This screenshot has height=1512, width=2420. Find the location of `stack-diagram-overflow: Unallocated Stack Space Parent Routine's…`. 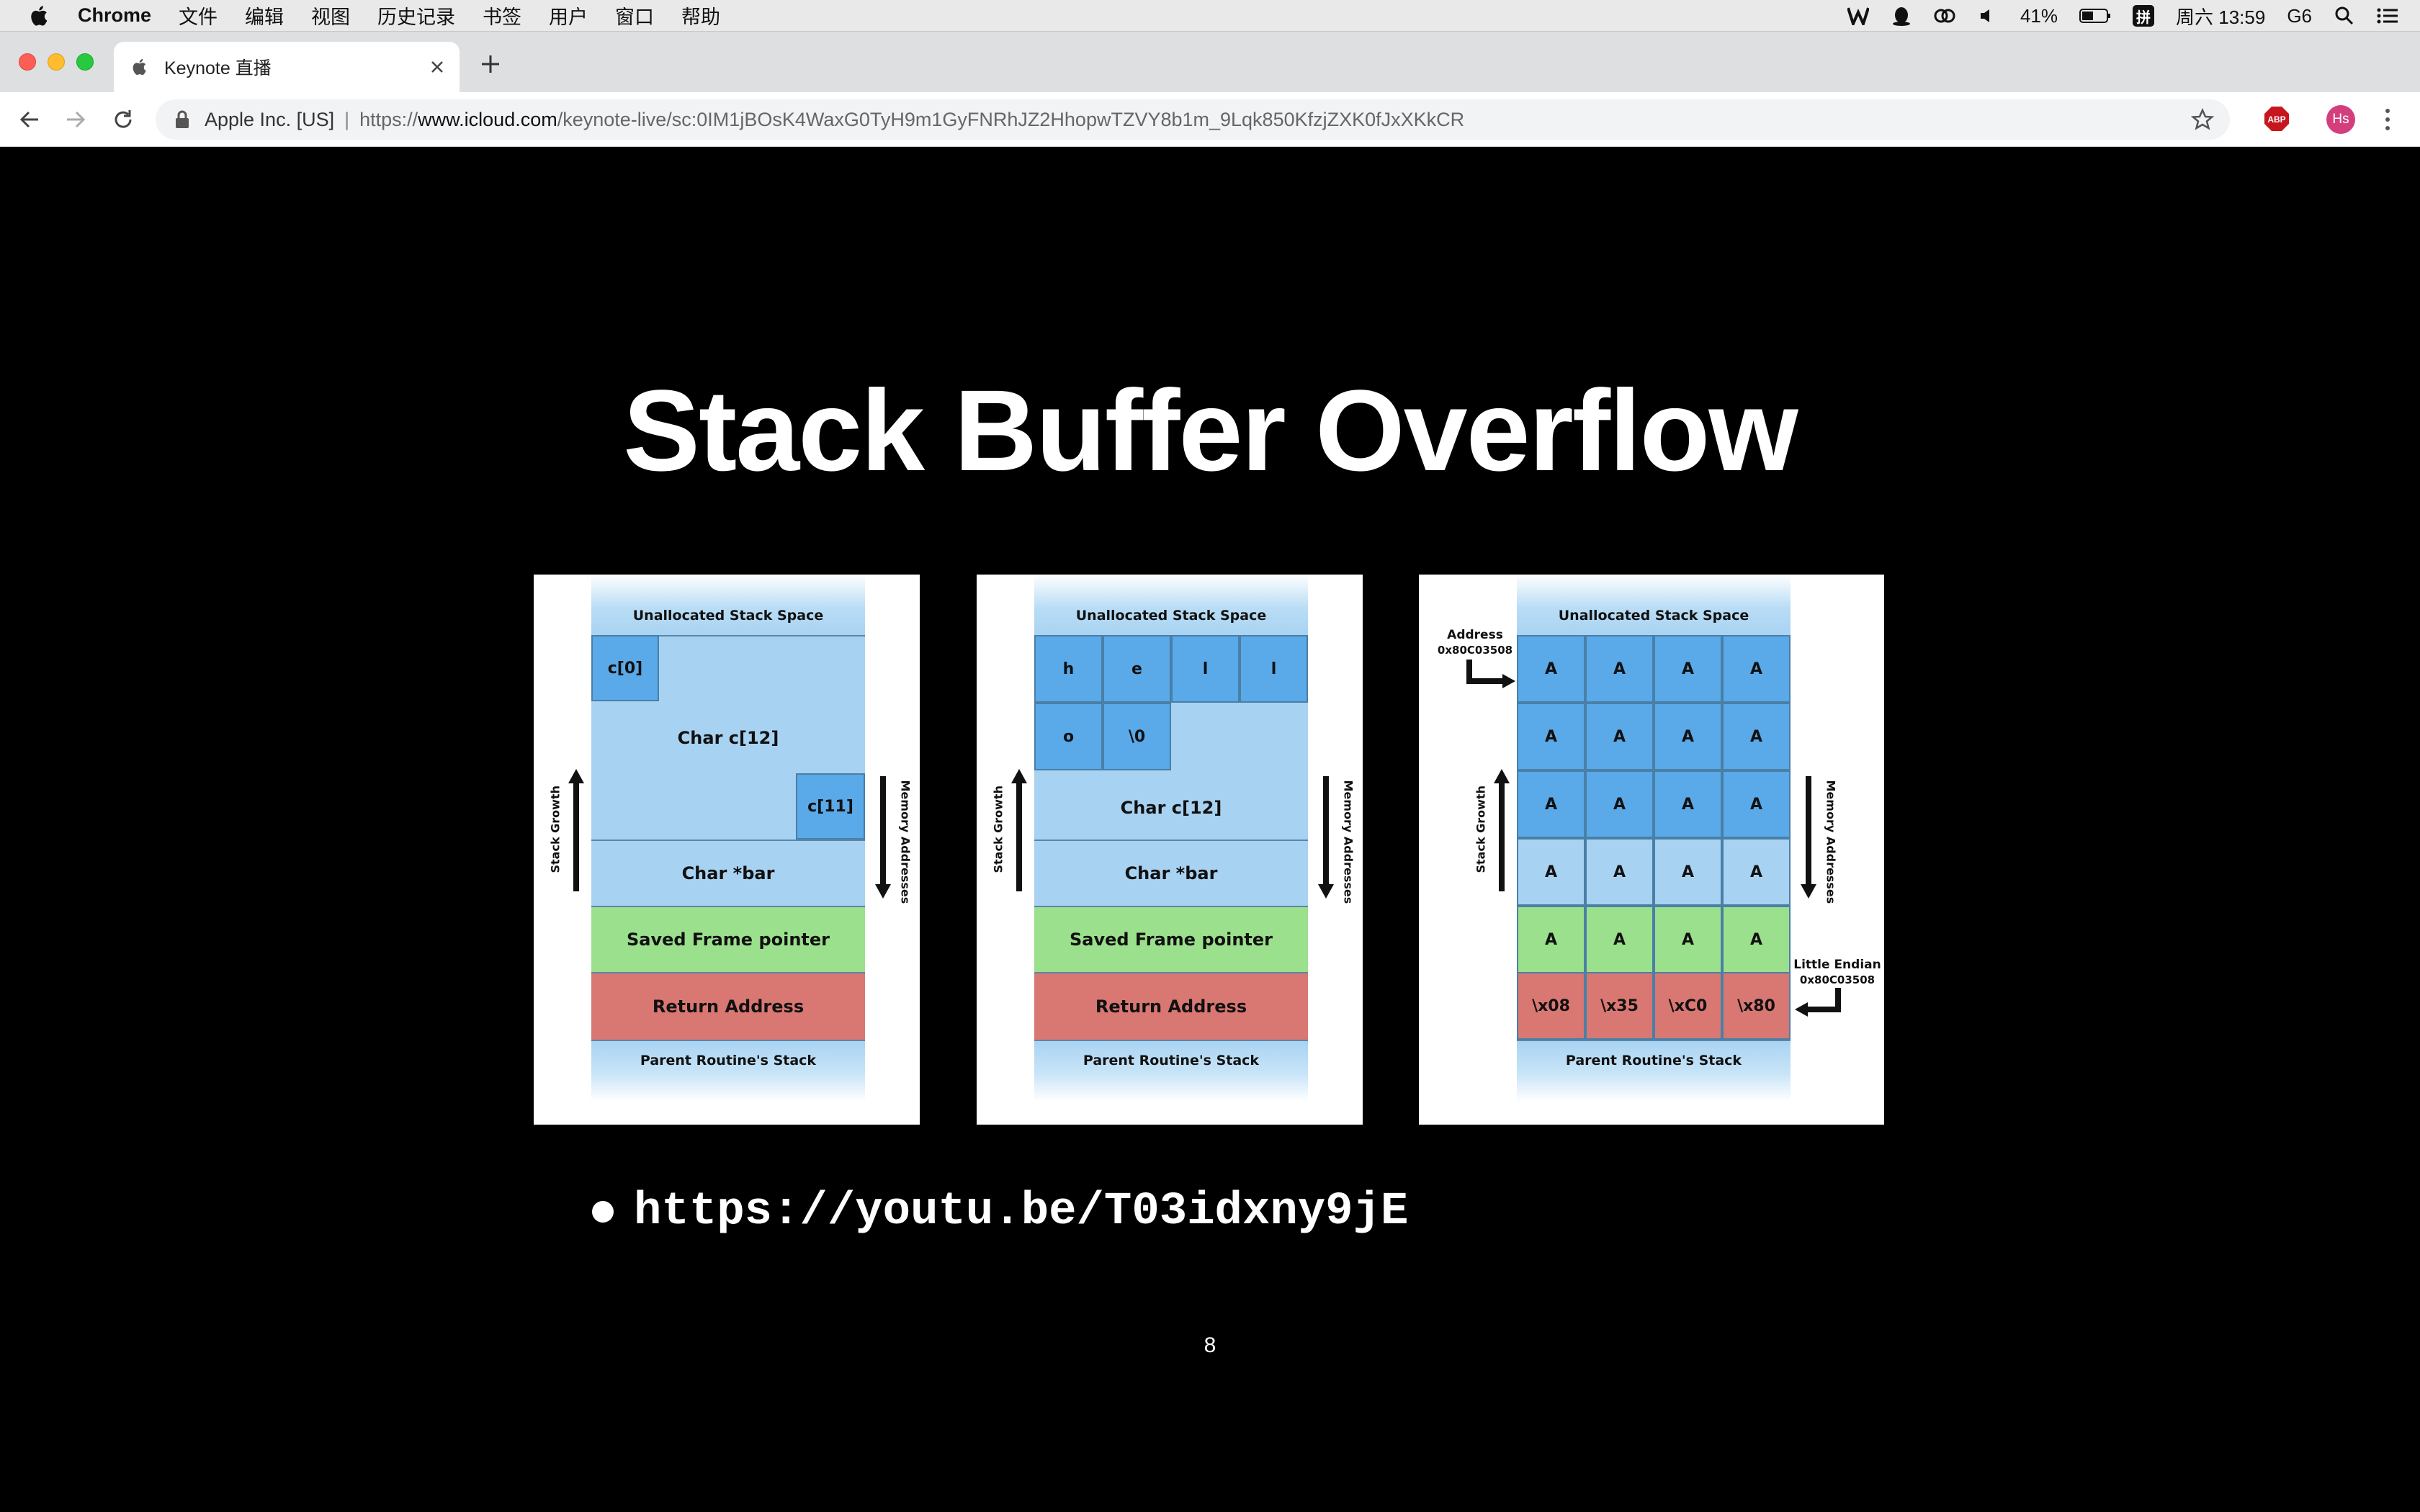

stack-diagram-overflow: Unallocated Stack Space Parent Routine's… is located at coordinates (1651, 850).